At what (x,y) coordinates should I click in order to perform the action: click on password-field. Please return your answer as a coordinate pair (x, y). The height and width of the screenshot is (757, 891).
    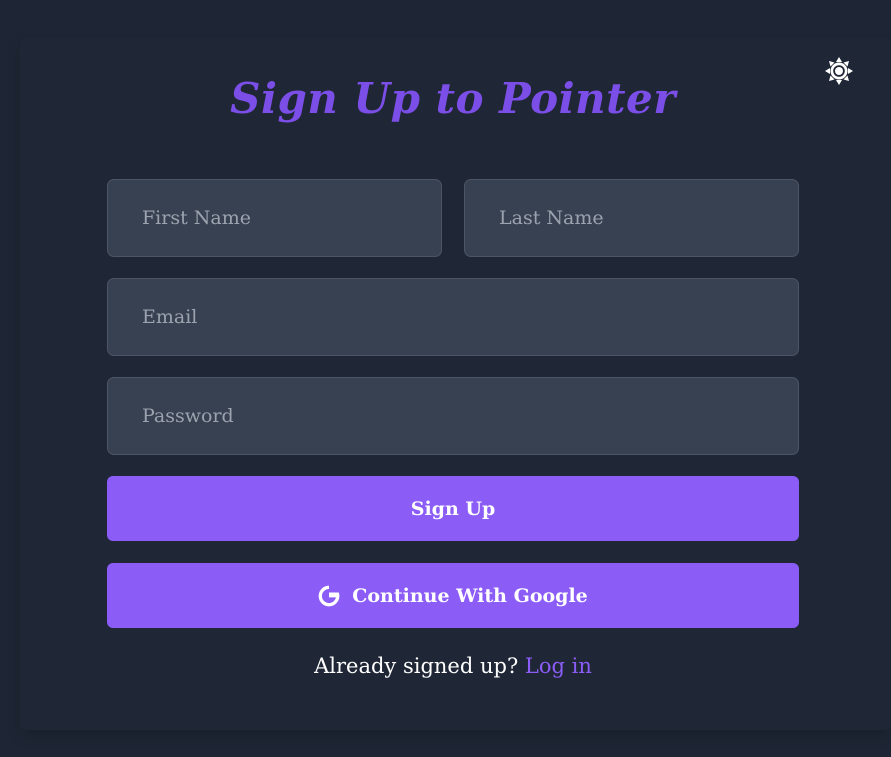
    Looking at the image, I should click on (453, 416).